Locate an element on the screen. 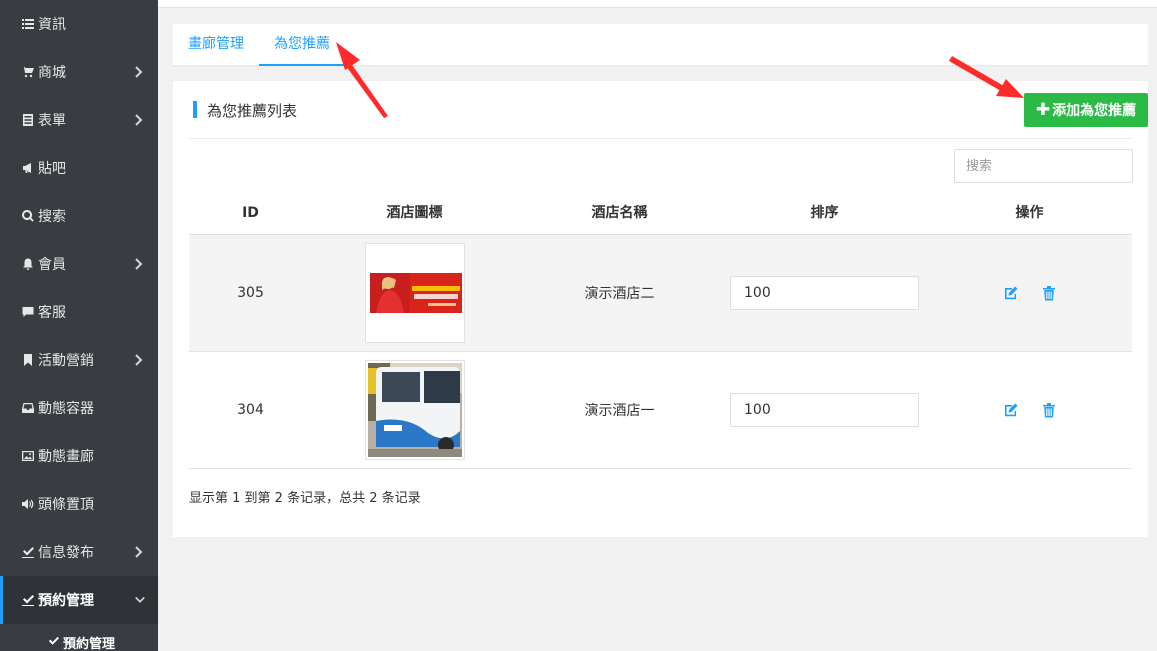 This screenshot has height=651, width=1157. sidebar-item-publish: 信息發布 is located at coordinates (79, 552).